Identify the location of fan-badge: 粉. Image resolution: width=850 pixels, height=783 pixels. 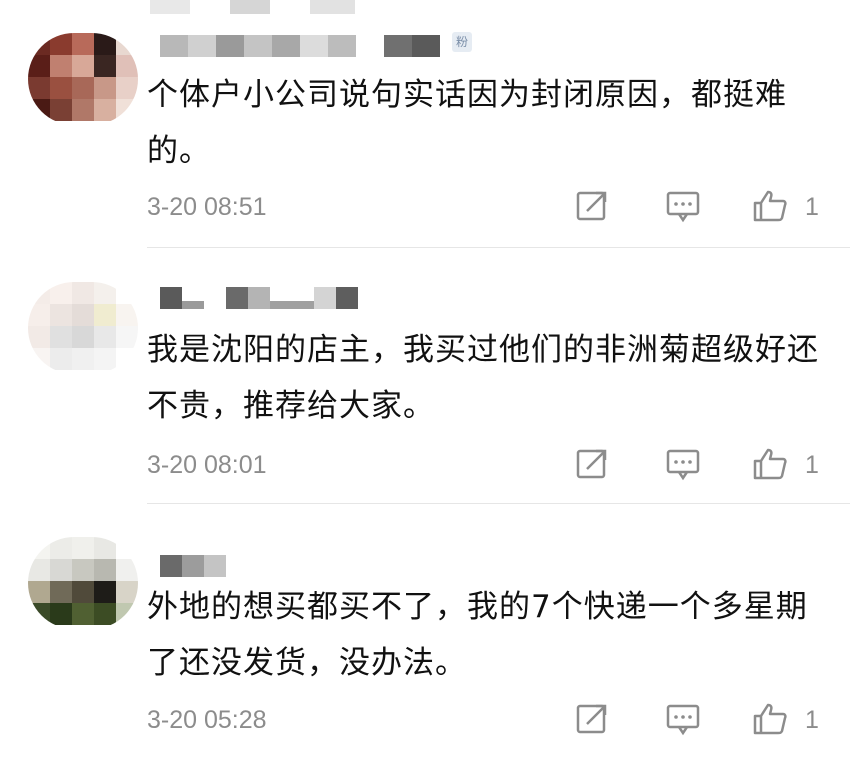
(462, 42).